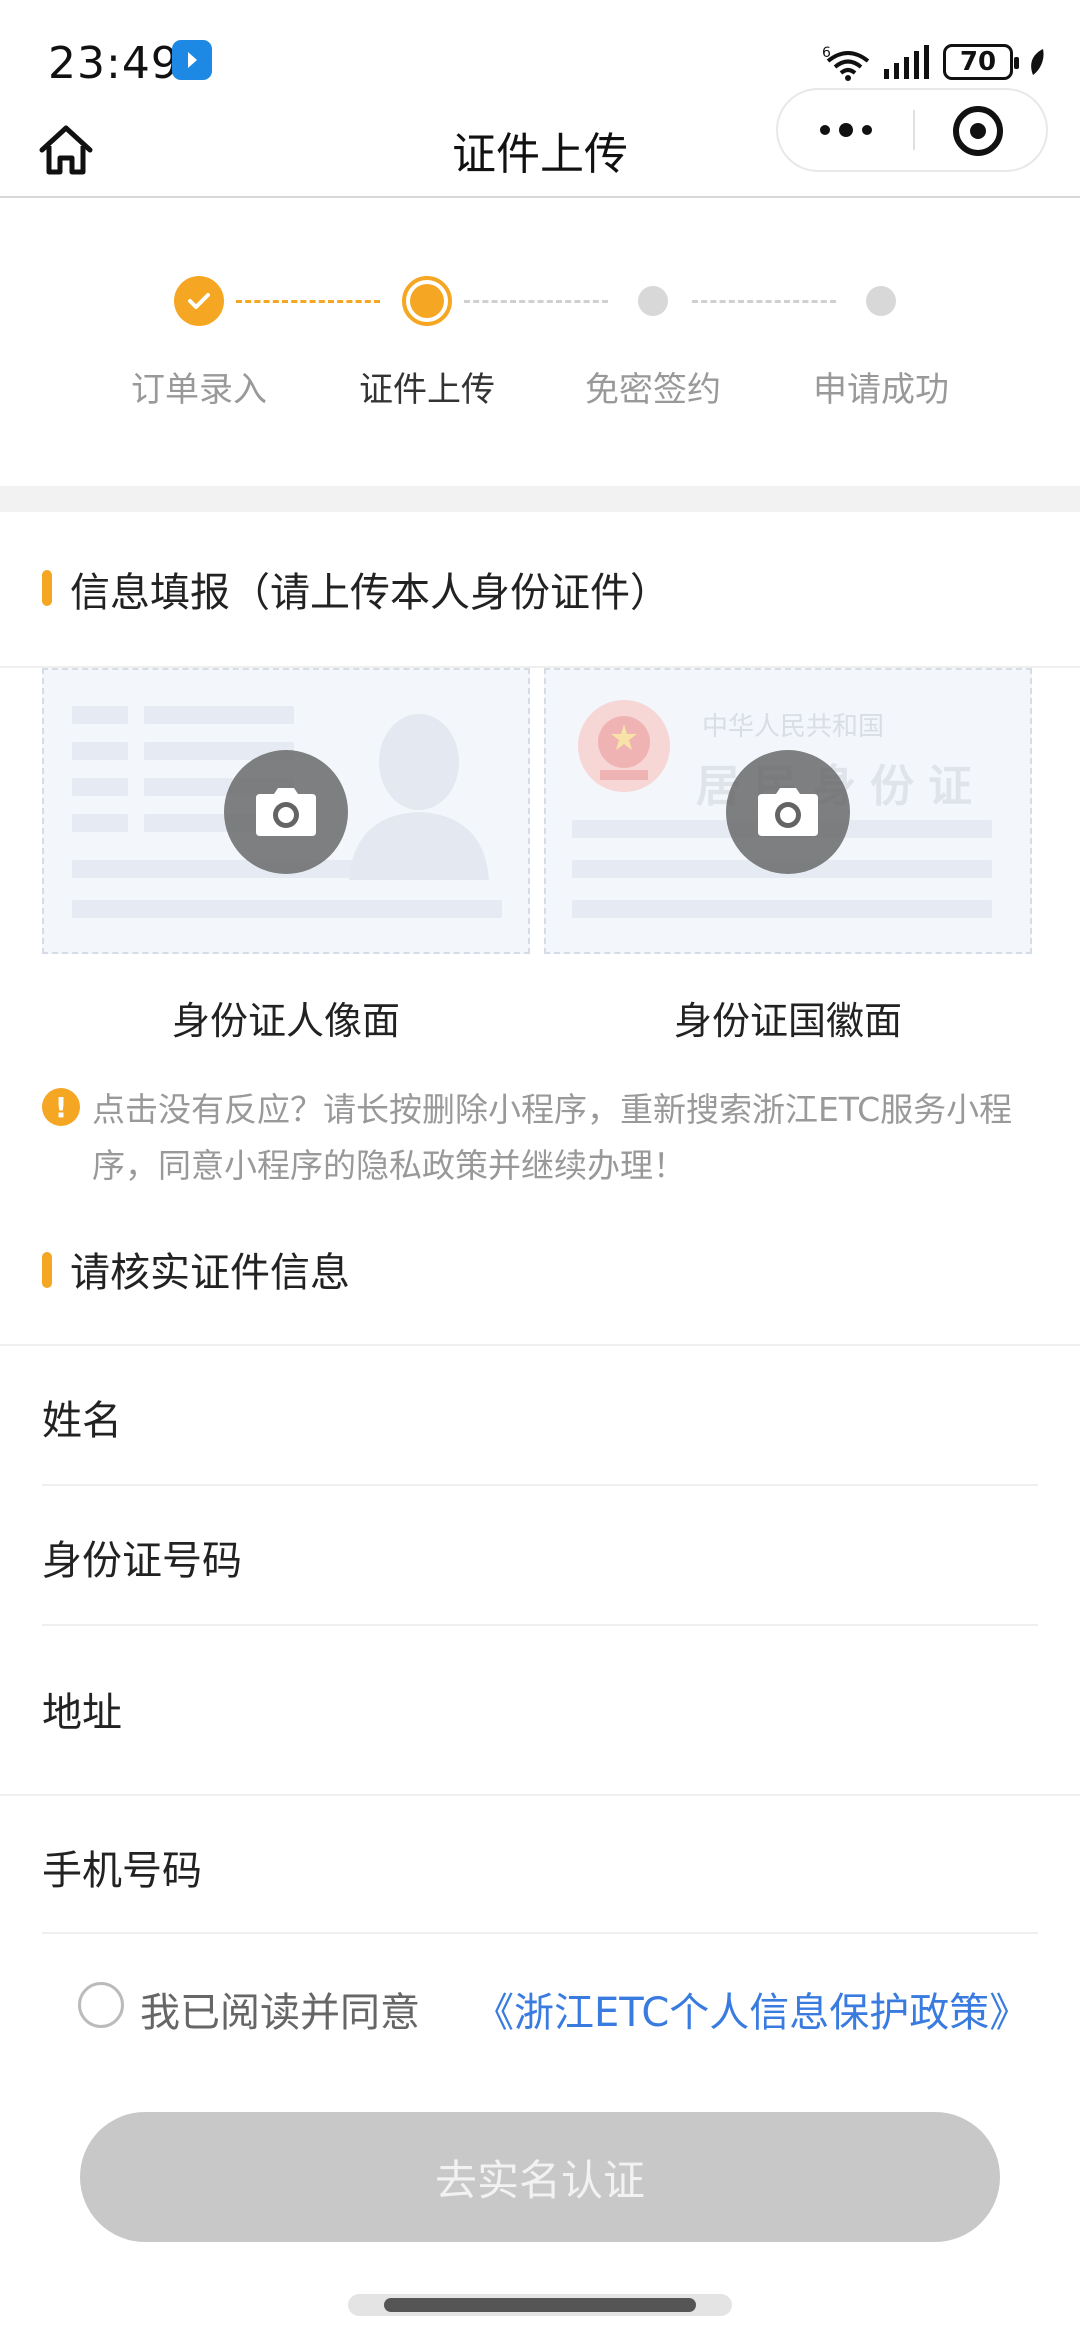  Describe the element at coordinates (846, 62) in the screenshot. I see `wifi-icon: 6` at that location.